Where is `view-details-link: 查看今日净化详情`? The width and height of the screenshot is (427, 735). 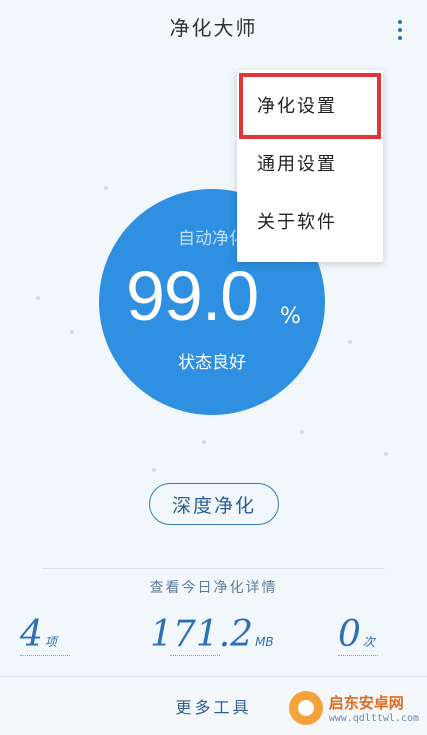 view-details-link: 查看今日净化详情 is located at coordinates (213, 587).